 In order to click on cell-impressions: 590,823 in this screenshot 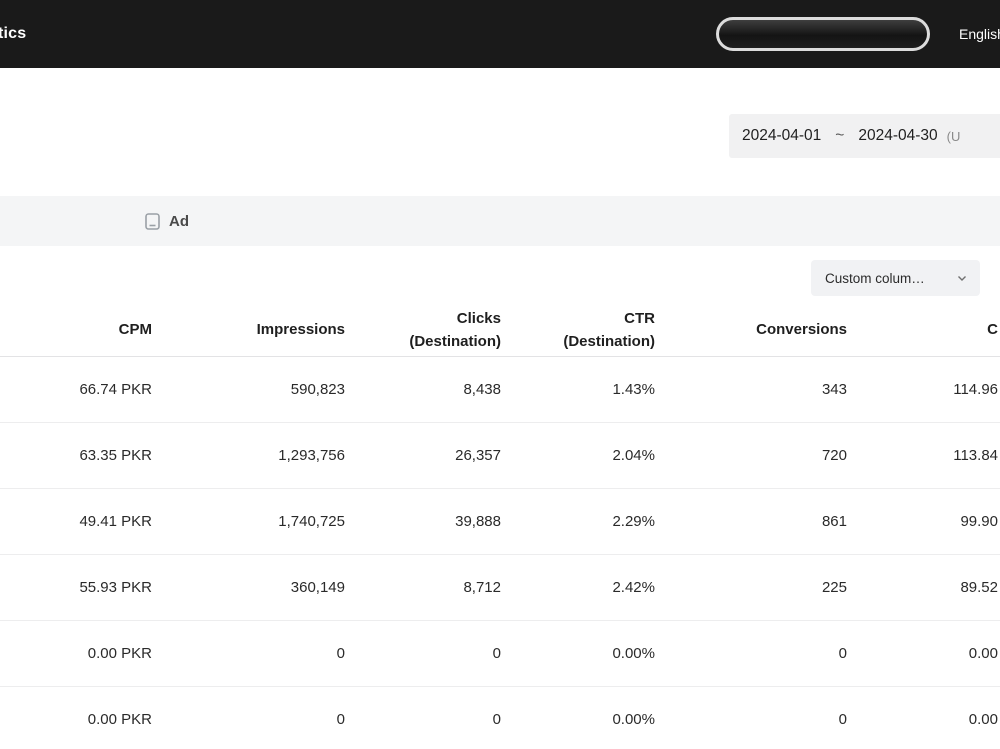, I will do `click(317, 389)`.